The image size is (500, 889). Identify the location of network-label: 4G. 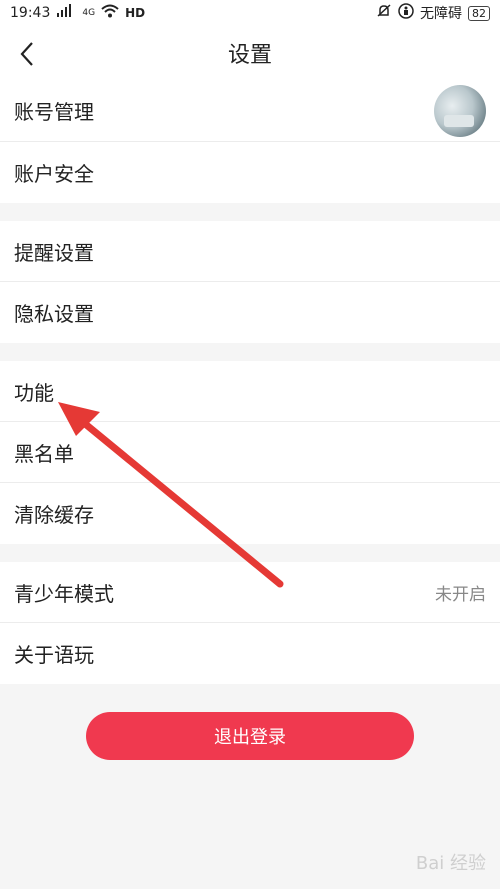
(89, 13).